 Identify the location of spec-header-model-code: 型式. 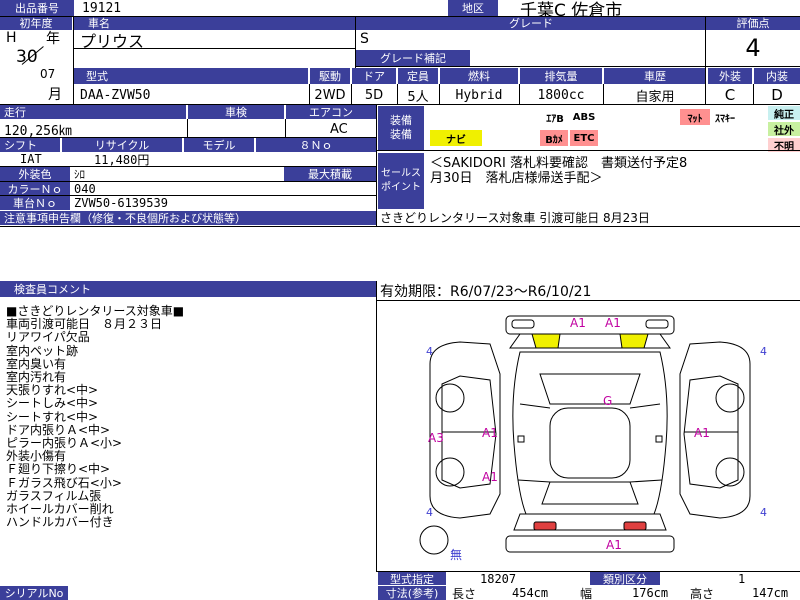
(191, 76).